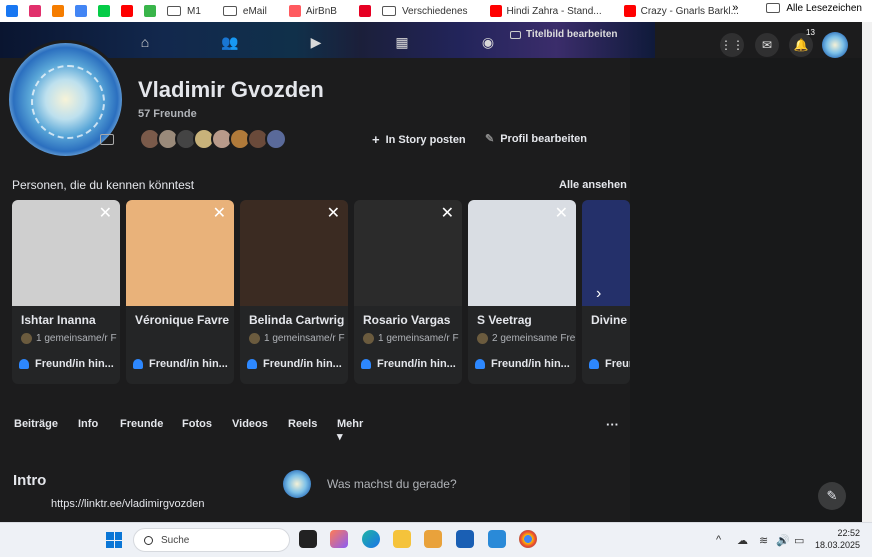 This screenshot has height=557, width=872. I want to click on suggestion-name: Belinda Cartwrig, so click(296, 320).